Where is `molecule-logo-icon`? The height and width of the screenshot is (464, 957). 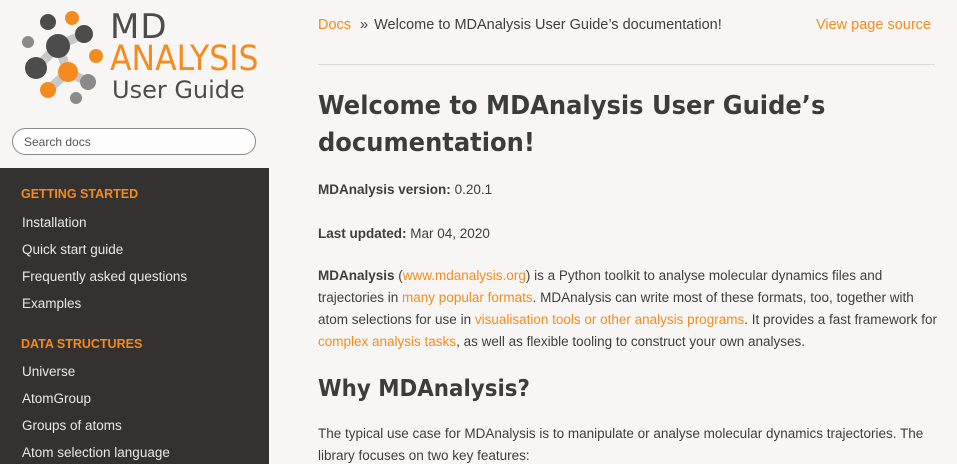
molecule-logo-icon is located at coordinates (62, 57).